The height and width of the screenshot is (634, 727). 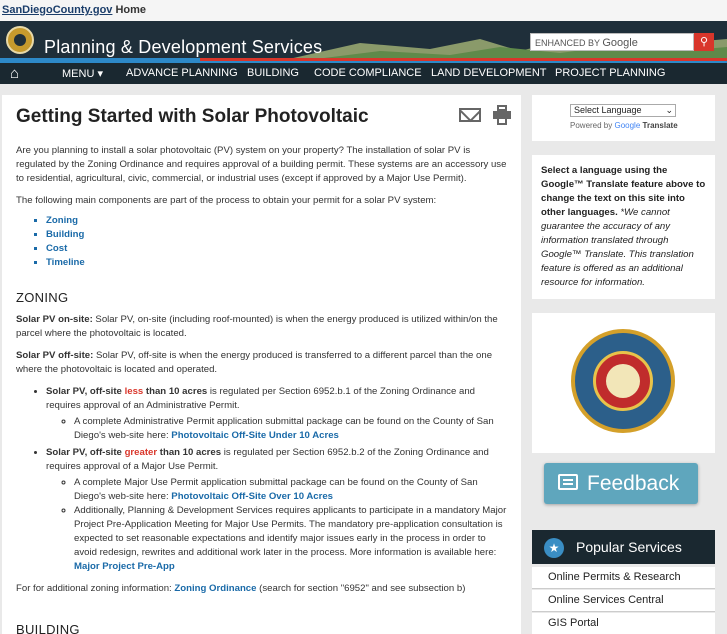 I want to click on nav-menu: MENU ▾, so click(x=82, y=73).